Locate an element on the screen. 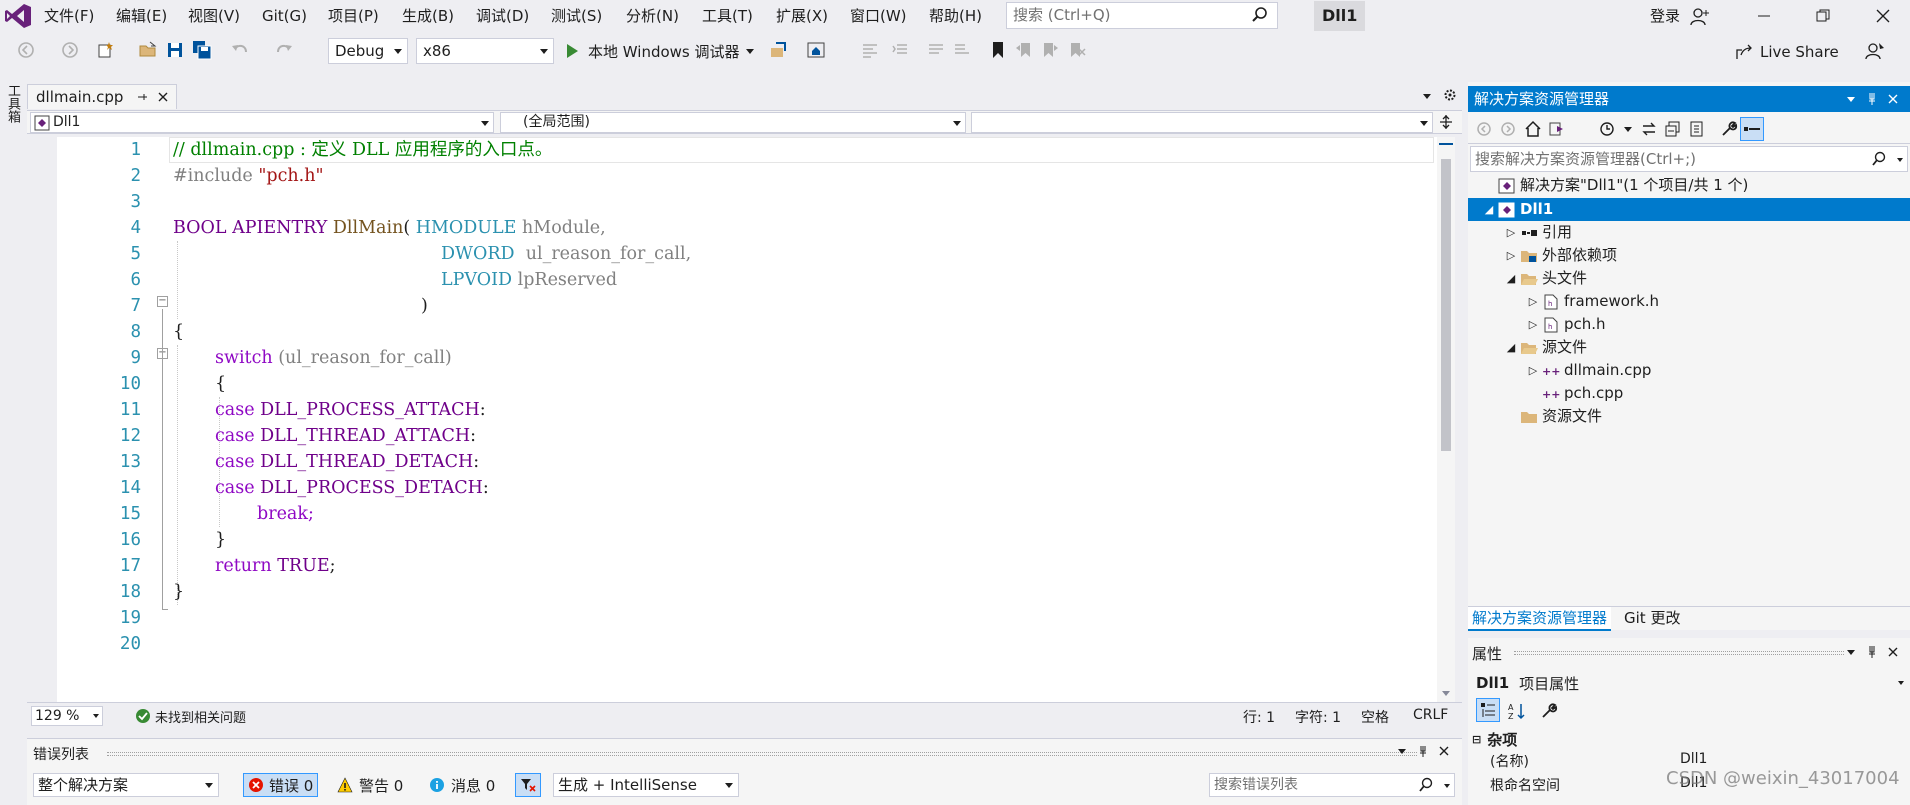 The image size is (1910, 805). error-source-select: 生成 + IntelliSense is located at coordinates (646, 785).